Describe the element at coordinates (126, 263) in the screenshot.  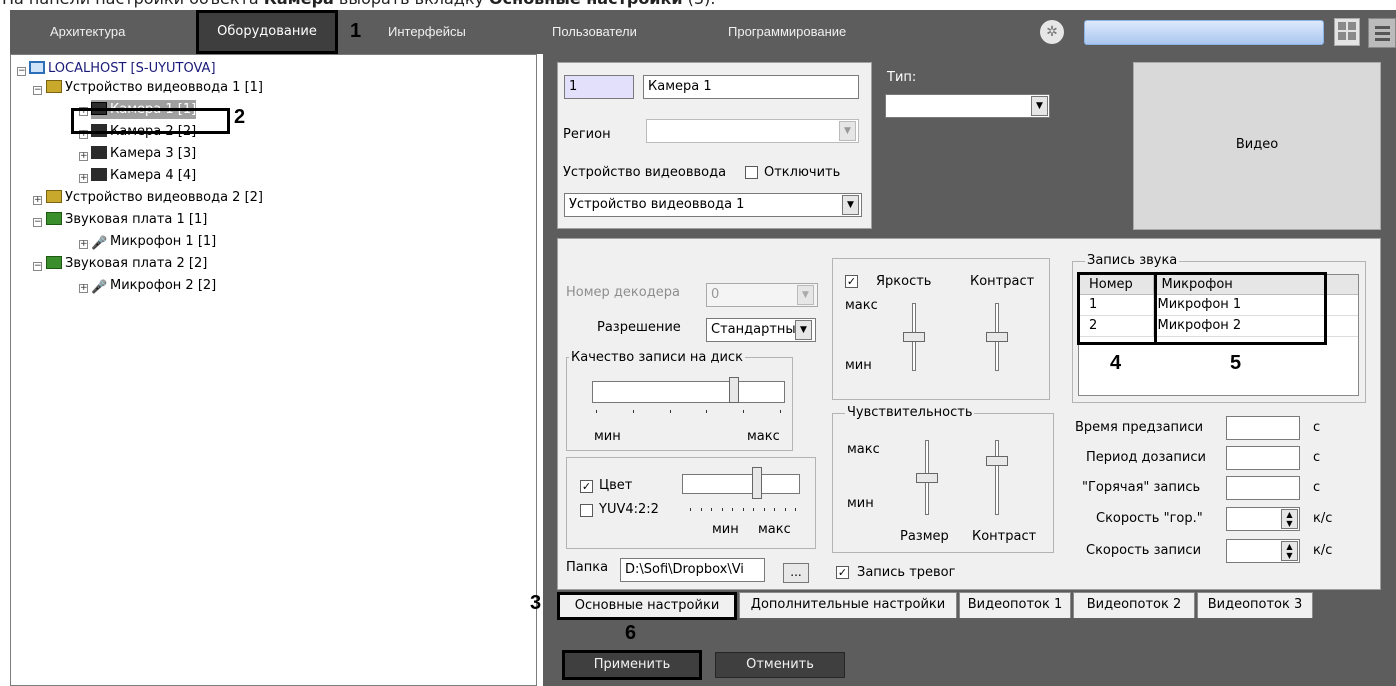
I see `tree-node-sound-card-2: Звуковая плата 2 [2]` at that location.